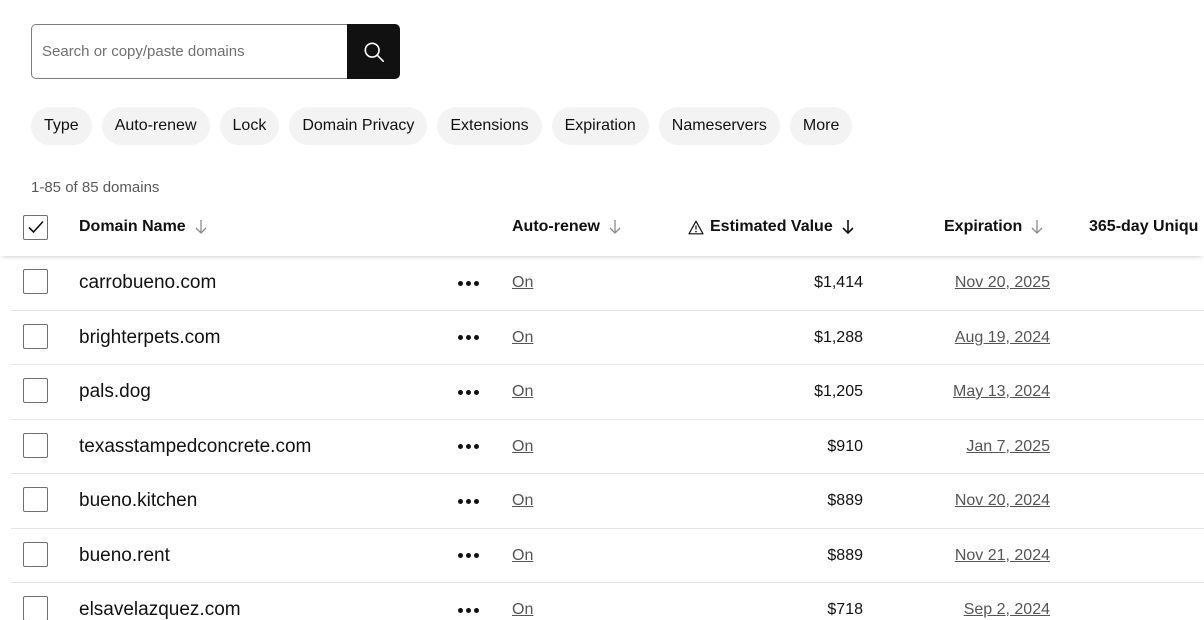 The image size is (1204, 620). I want to click on column-estimated-value: Estimated Value, so click(771, 227).